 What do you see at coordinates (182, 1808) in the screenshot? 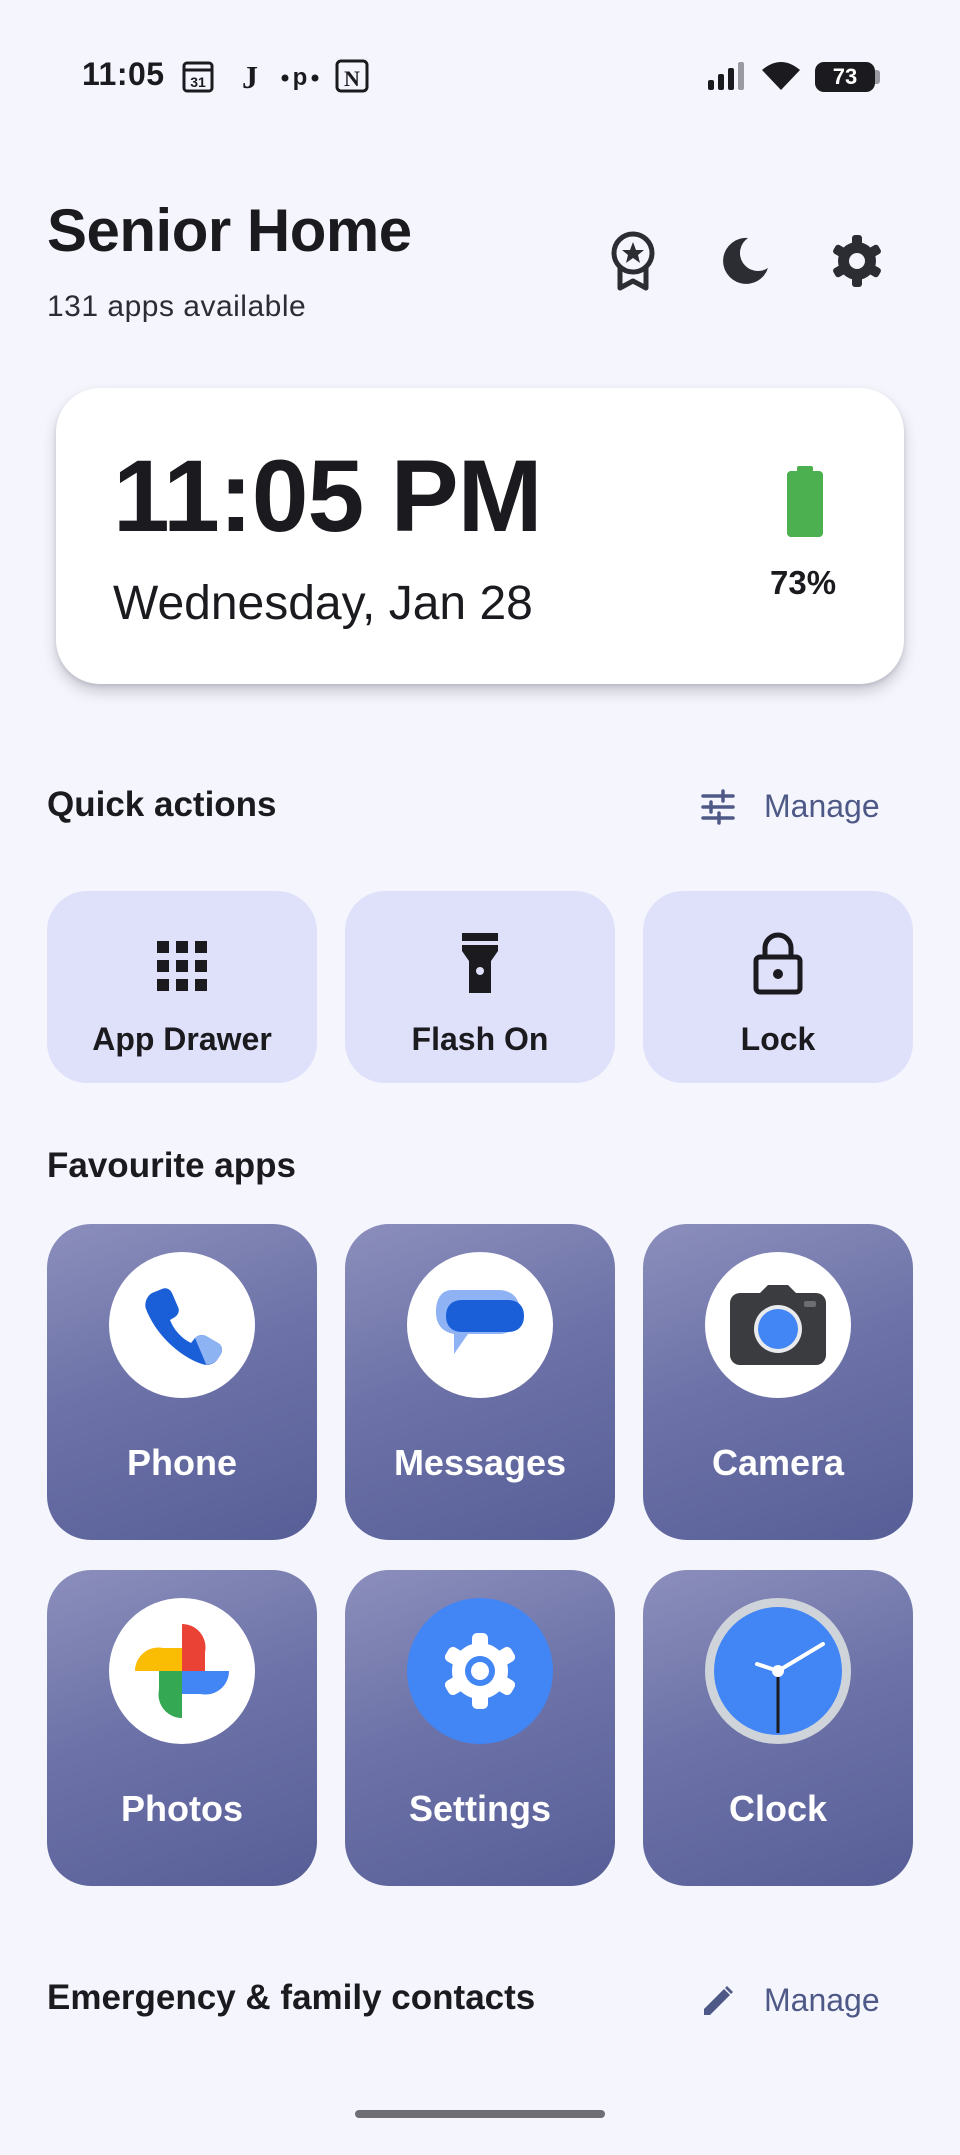
I see `app-label: Photos` at bounding box center [182, 1808].